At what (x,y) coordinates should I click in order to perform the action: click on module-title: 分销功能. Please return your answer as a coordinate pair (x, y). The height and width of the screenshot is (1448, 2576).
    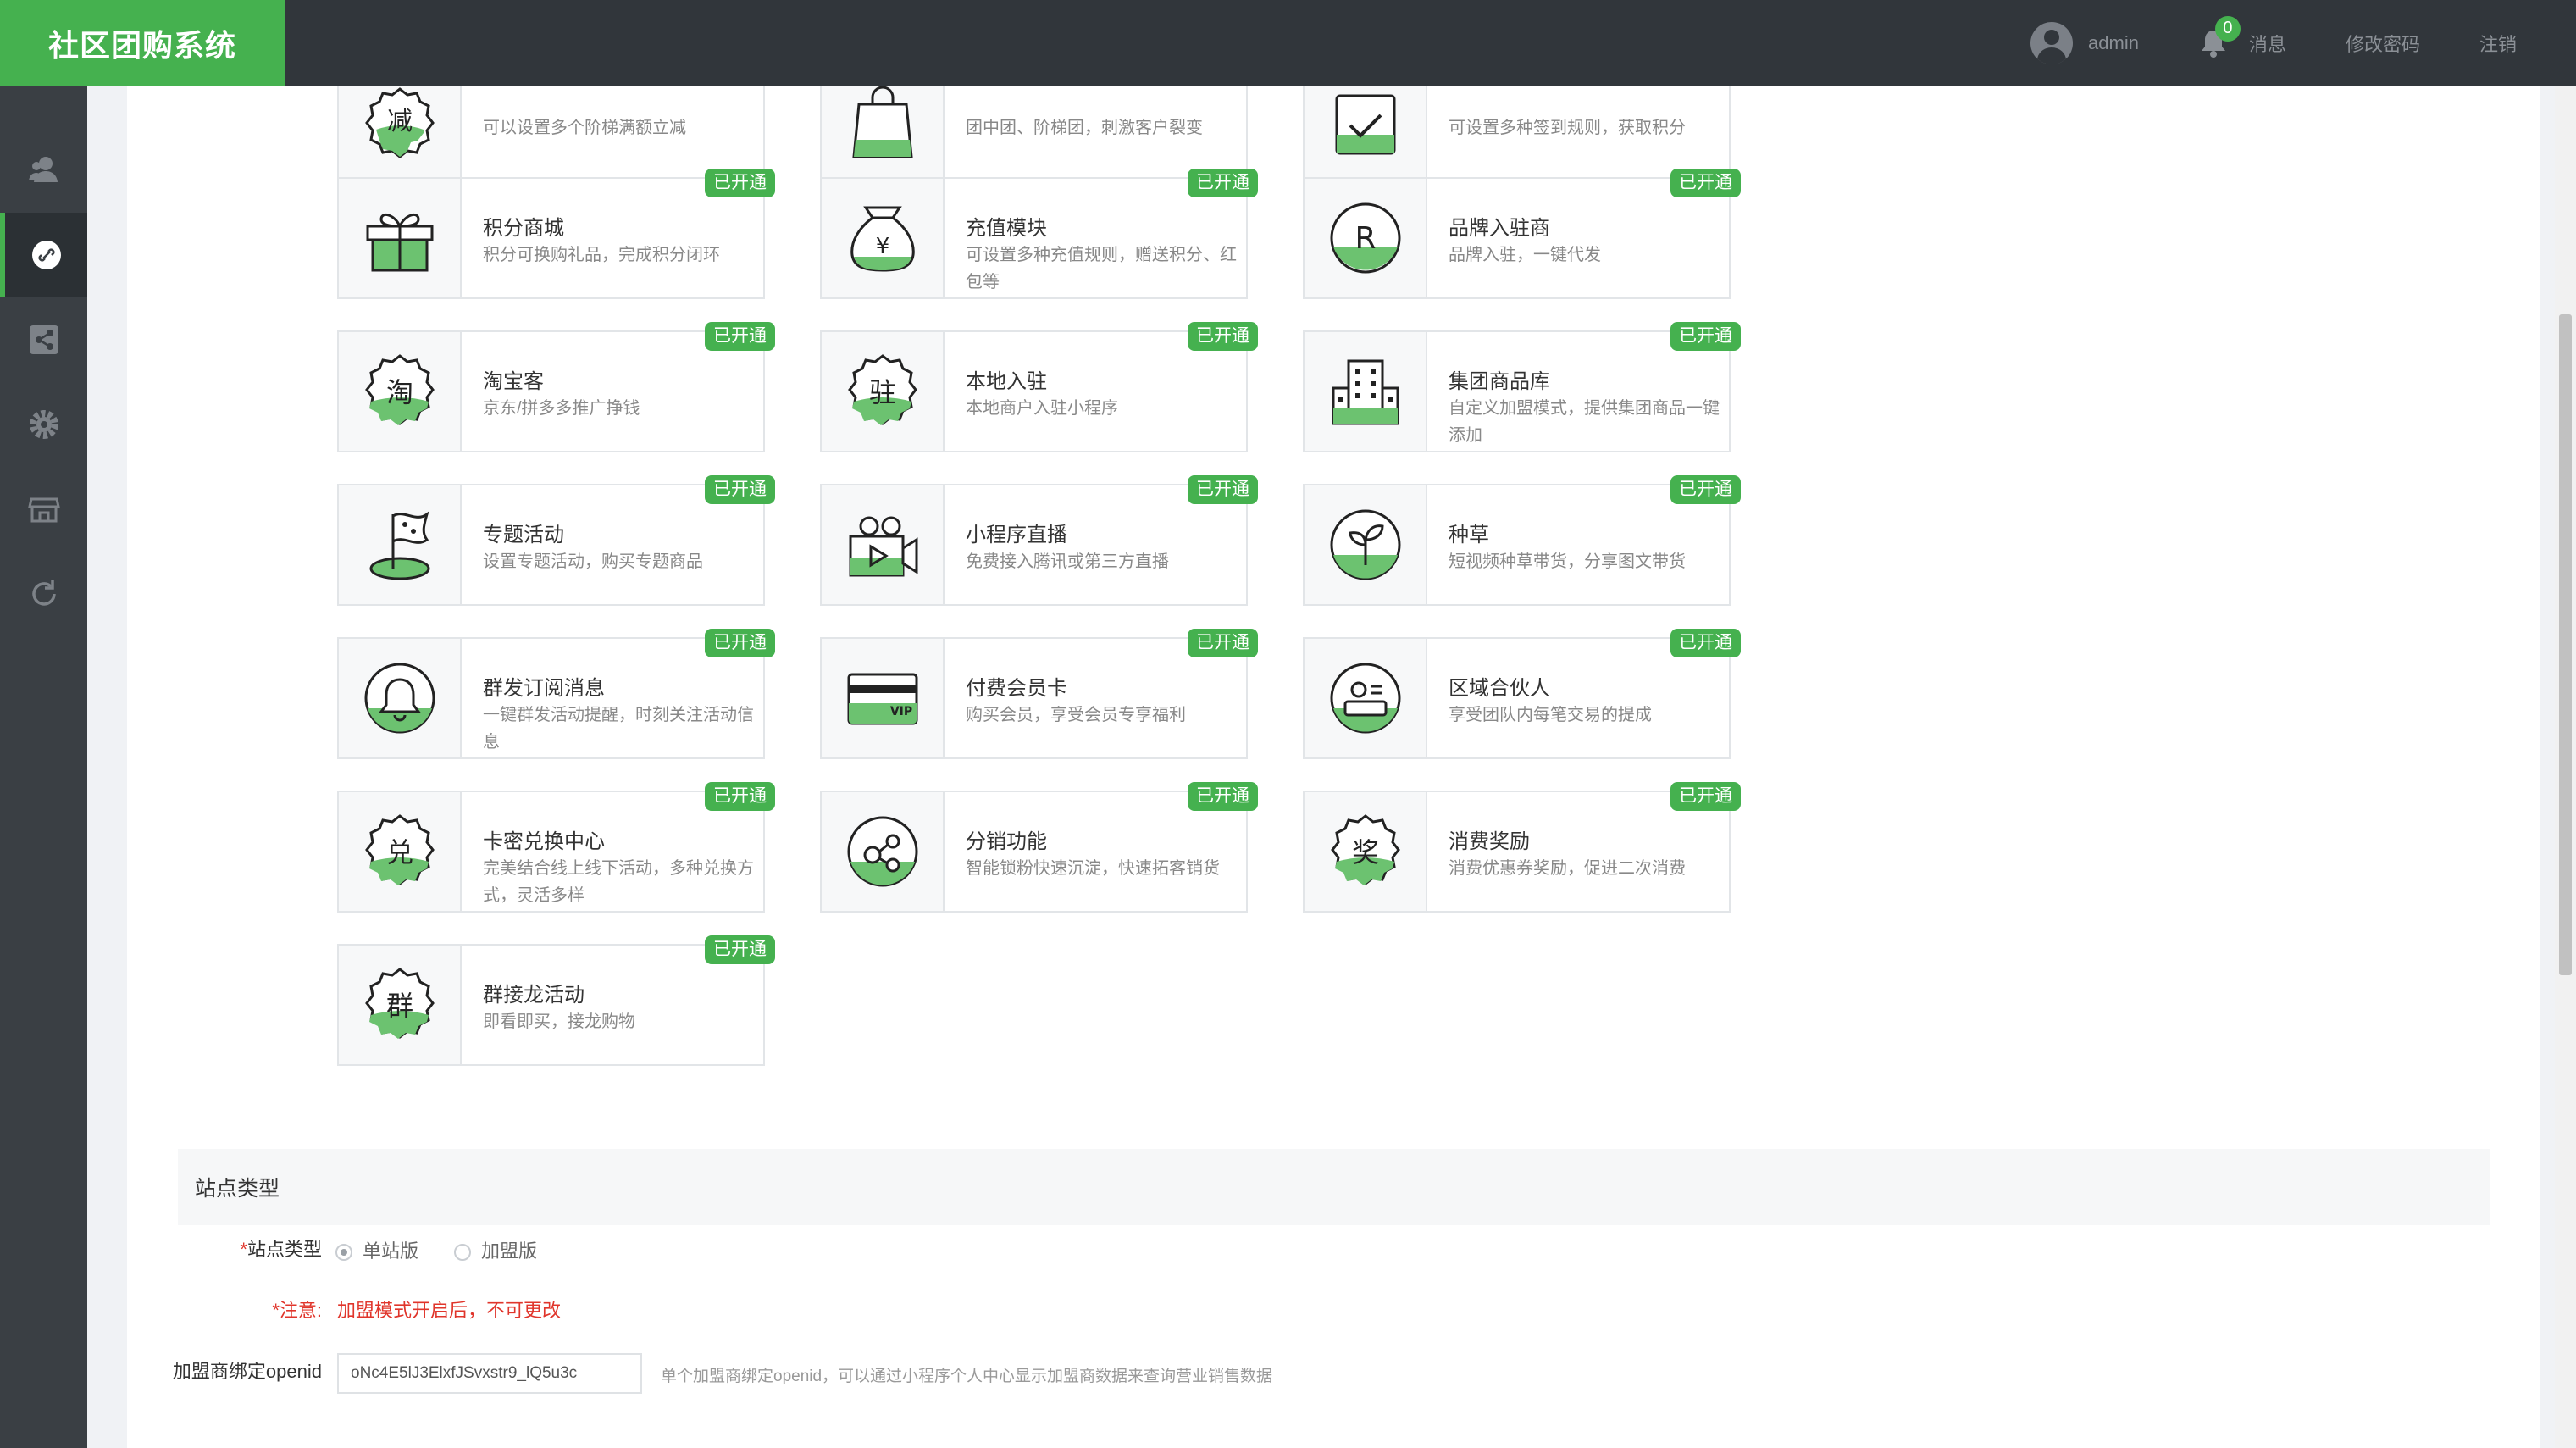
    Looking at the image, I should click on (1006, 842).